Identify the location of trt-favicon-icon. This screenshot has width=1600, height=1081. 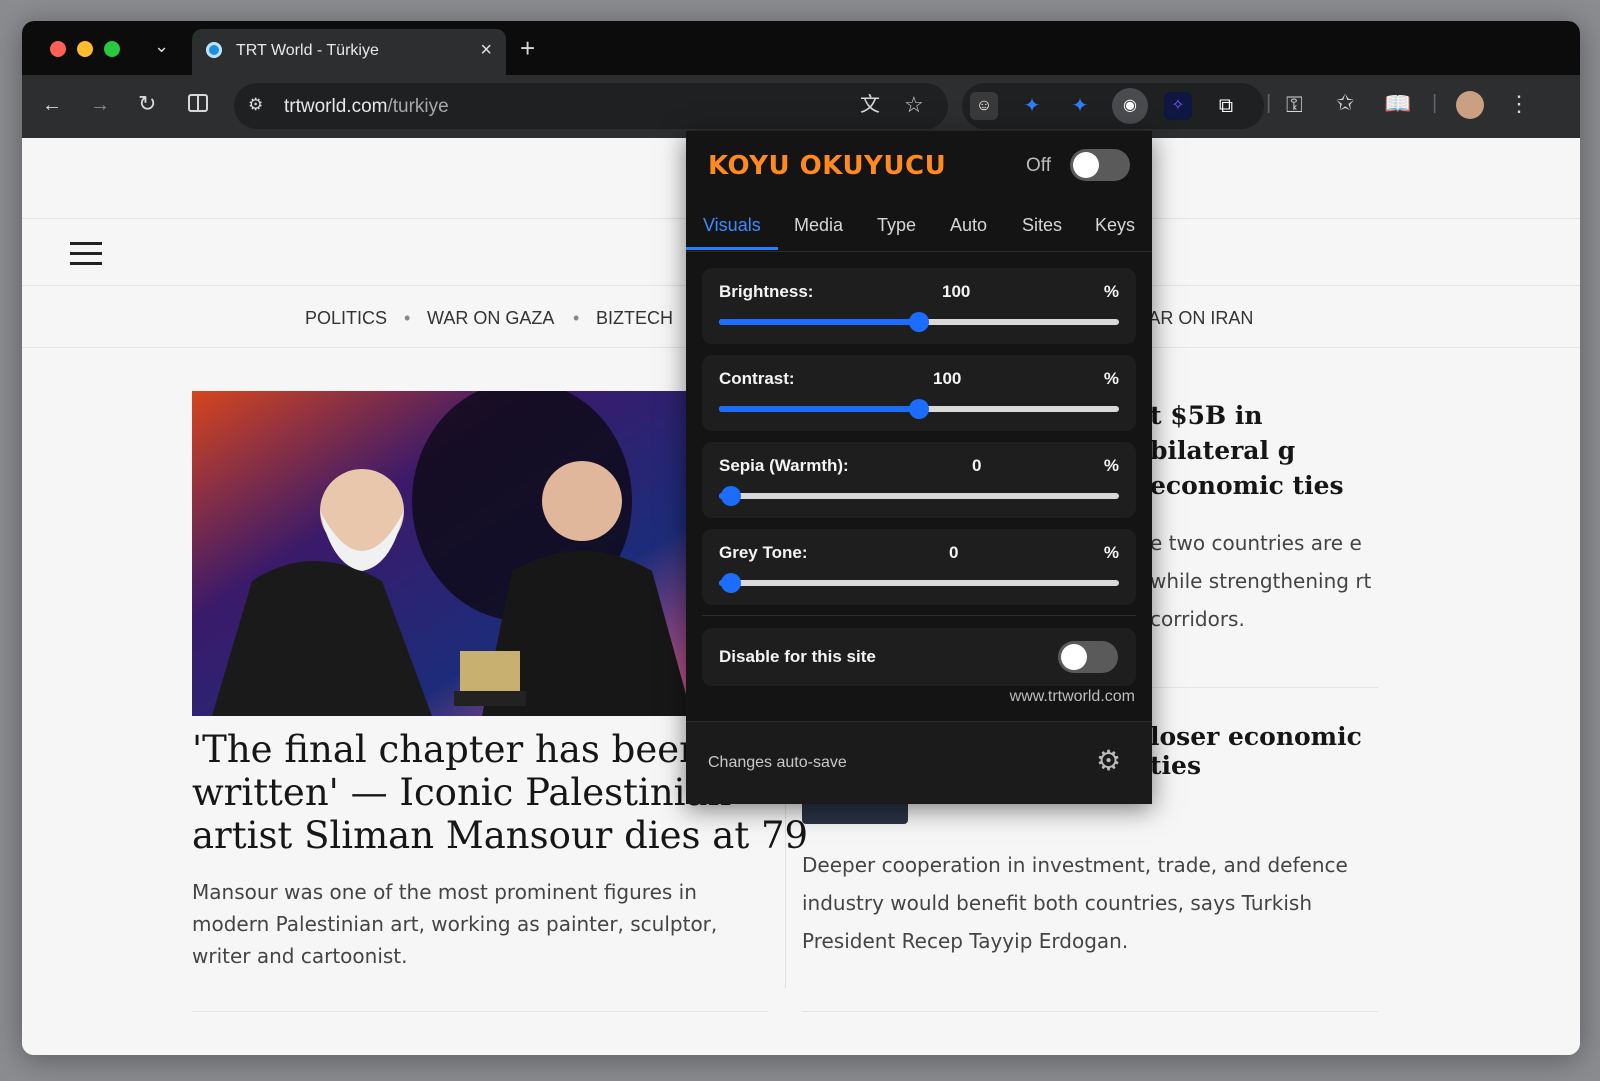
(214, 50).